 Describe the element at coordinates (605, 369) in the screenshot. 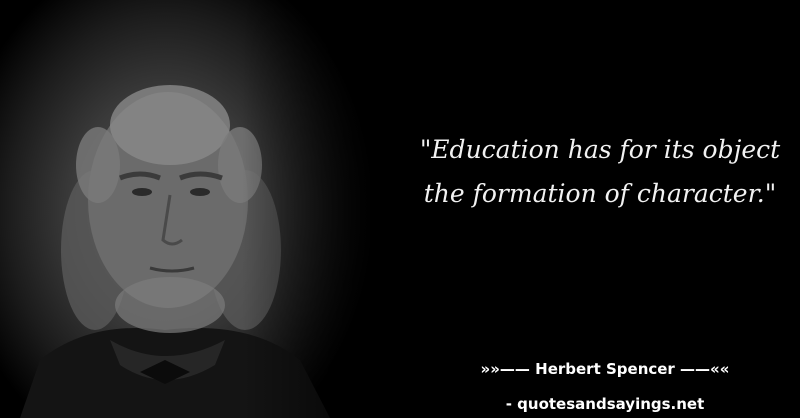

I see `author-name: »»—— Herbert Spencer ——««` at that location.